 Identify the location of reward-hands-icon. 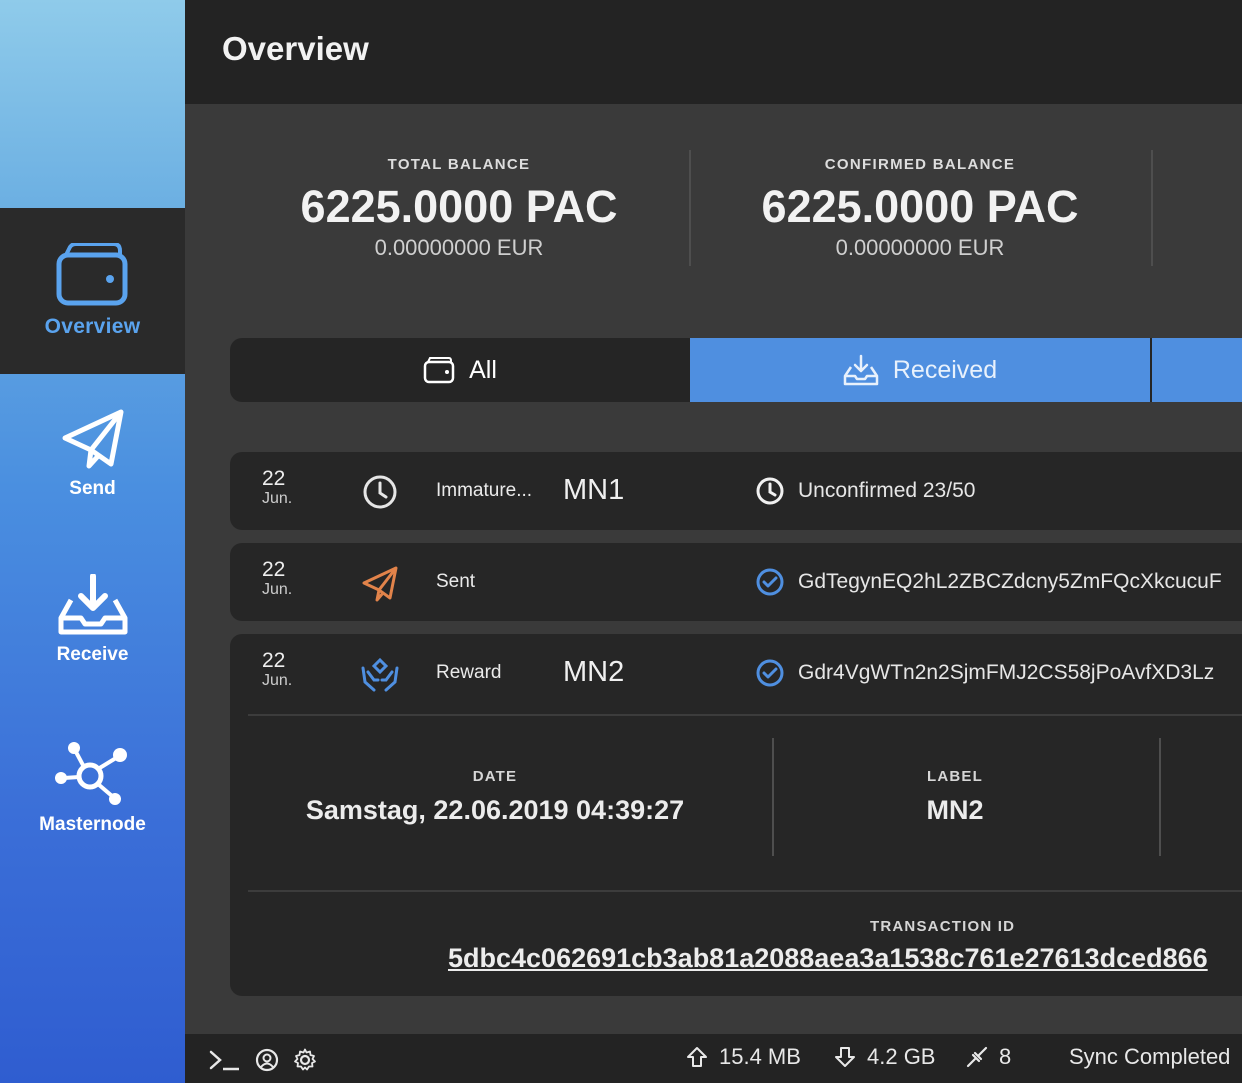
(380, 674).